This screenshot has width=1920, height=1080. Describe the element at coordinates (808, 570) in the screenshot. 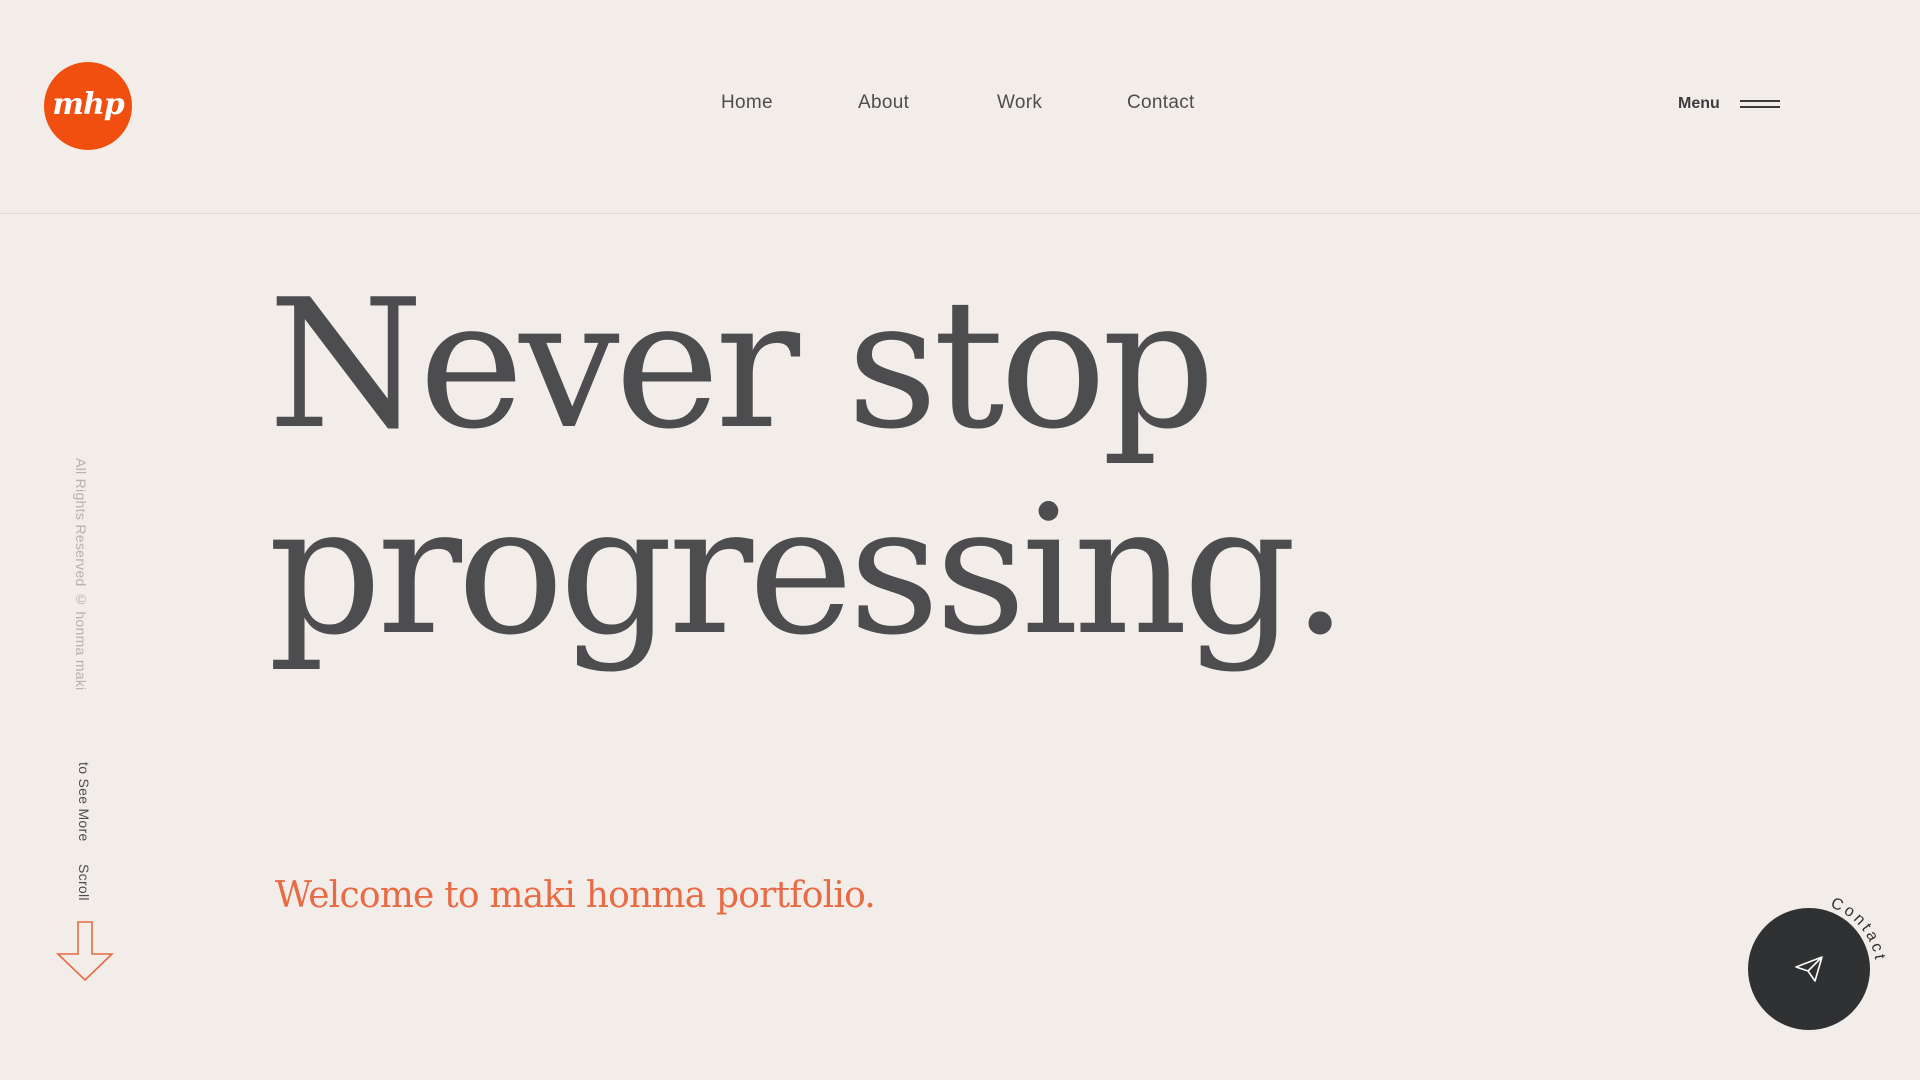

I see `hero-title-line-2: progressing.` at that location.